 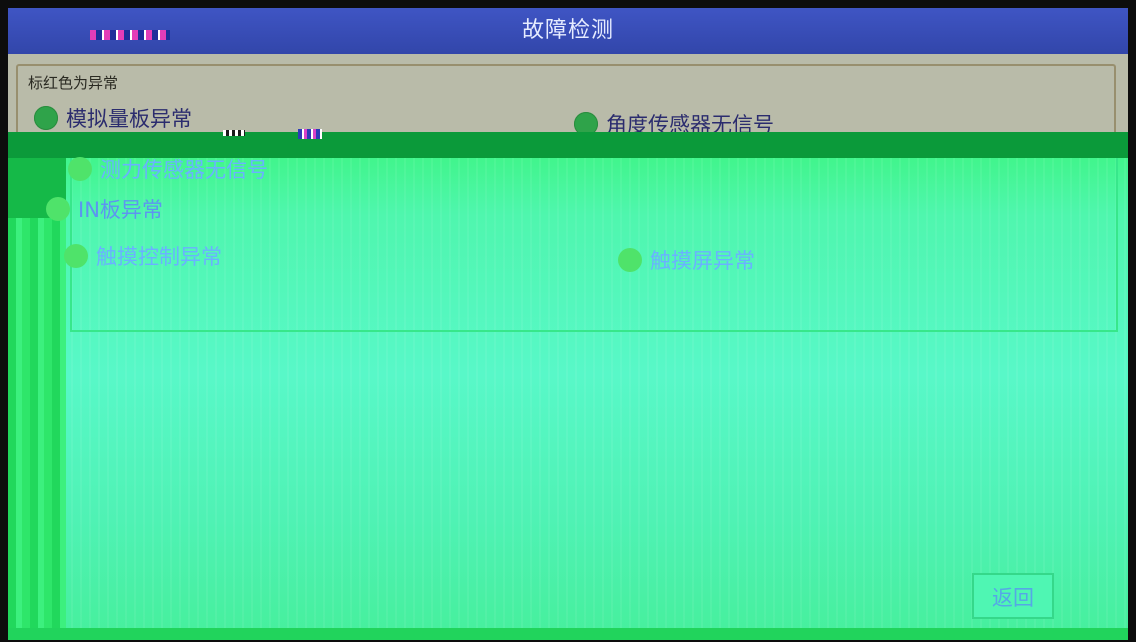 What do you see at coordinates (37, 399) in the screenshot?
I see `glitch-left-stripe` at bounding box center [37, 399].